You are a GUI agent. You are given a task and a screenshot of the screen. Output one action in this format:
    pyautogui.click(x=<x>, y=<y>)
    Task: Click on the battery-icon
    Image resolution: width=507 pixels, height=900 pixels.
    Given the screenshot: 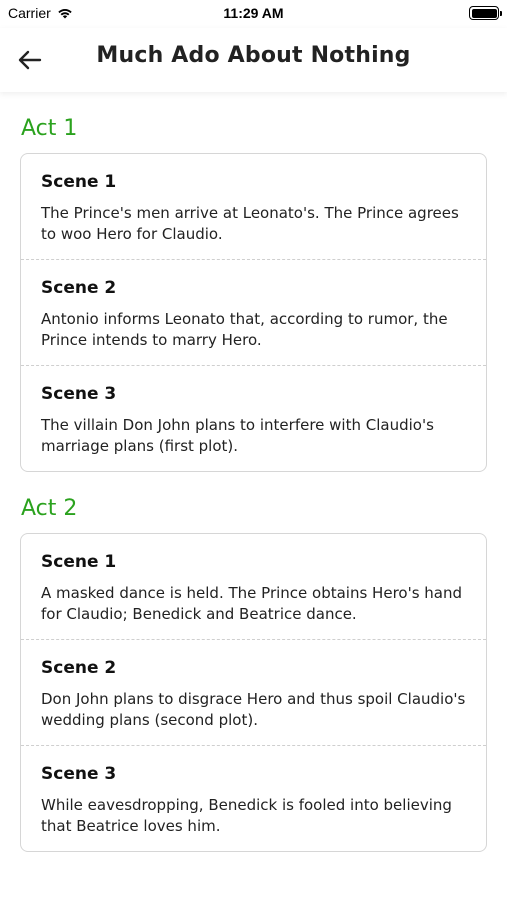 What is the action you would take?
    pyautogui.click(x=485, y=13)
    